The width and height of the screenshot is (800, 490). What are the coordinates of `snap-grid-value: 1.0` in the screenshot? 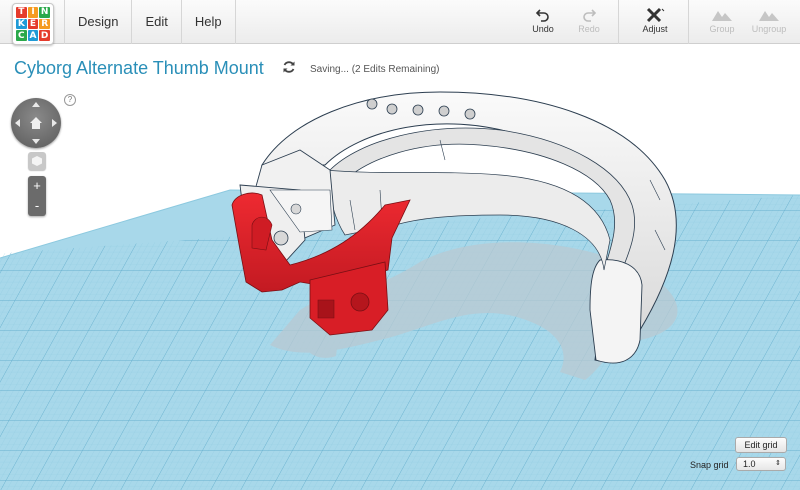 It's located at (749, 464).